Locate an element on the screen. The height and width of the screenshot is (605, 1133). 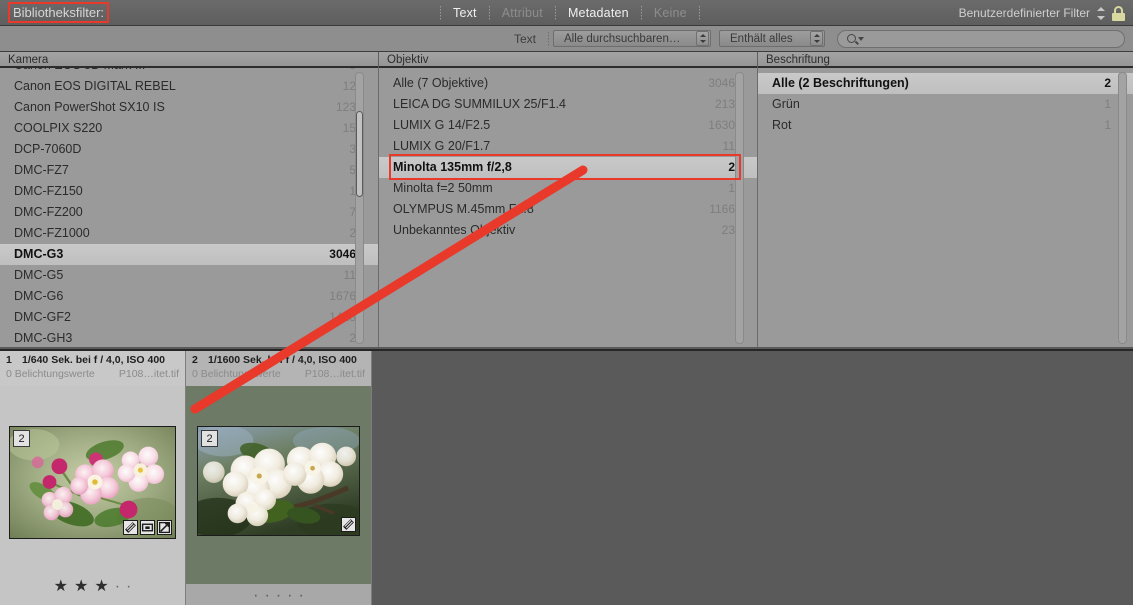
tab-attribut: Attribut is located at coordinates (522, 13).